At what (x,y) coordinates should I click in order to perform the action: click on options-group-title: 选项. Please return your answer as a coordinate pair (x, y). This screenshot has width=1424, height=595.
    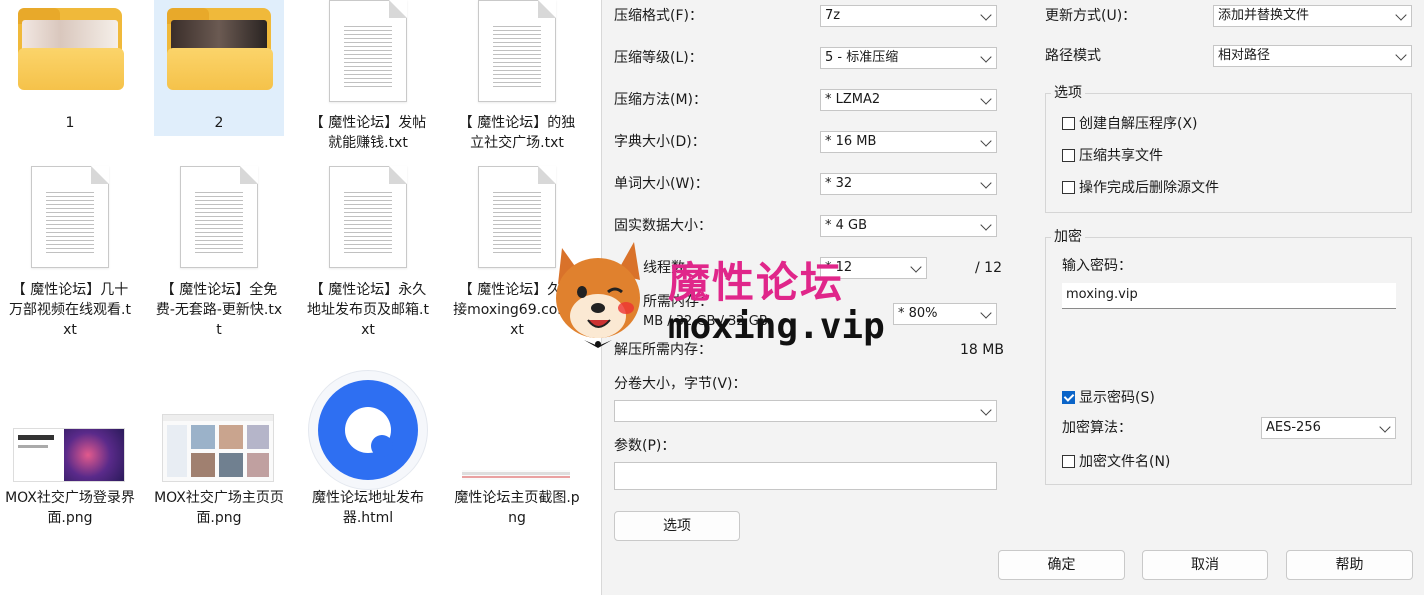
    Looking at the image, I should click on (1068, 93).